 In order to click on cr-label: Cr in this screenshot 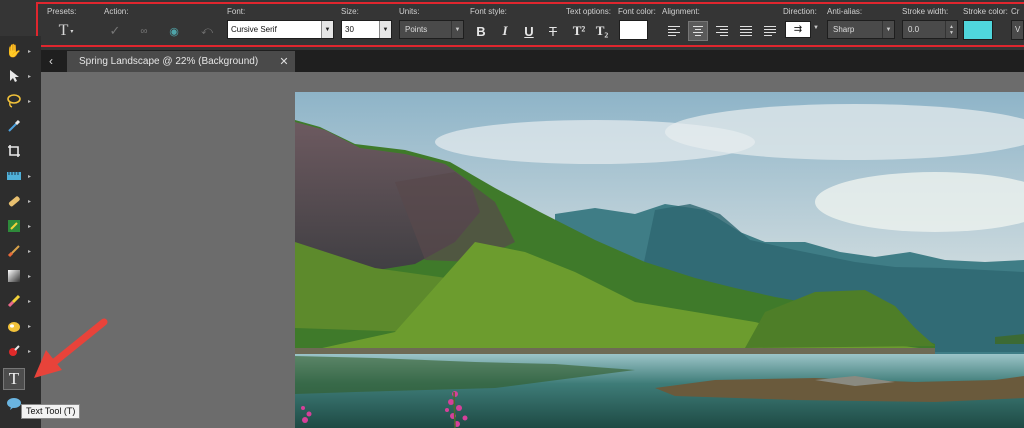, I will do `click(1015, 11)`.